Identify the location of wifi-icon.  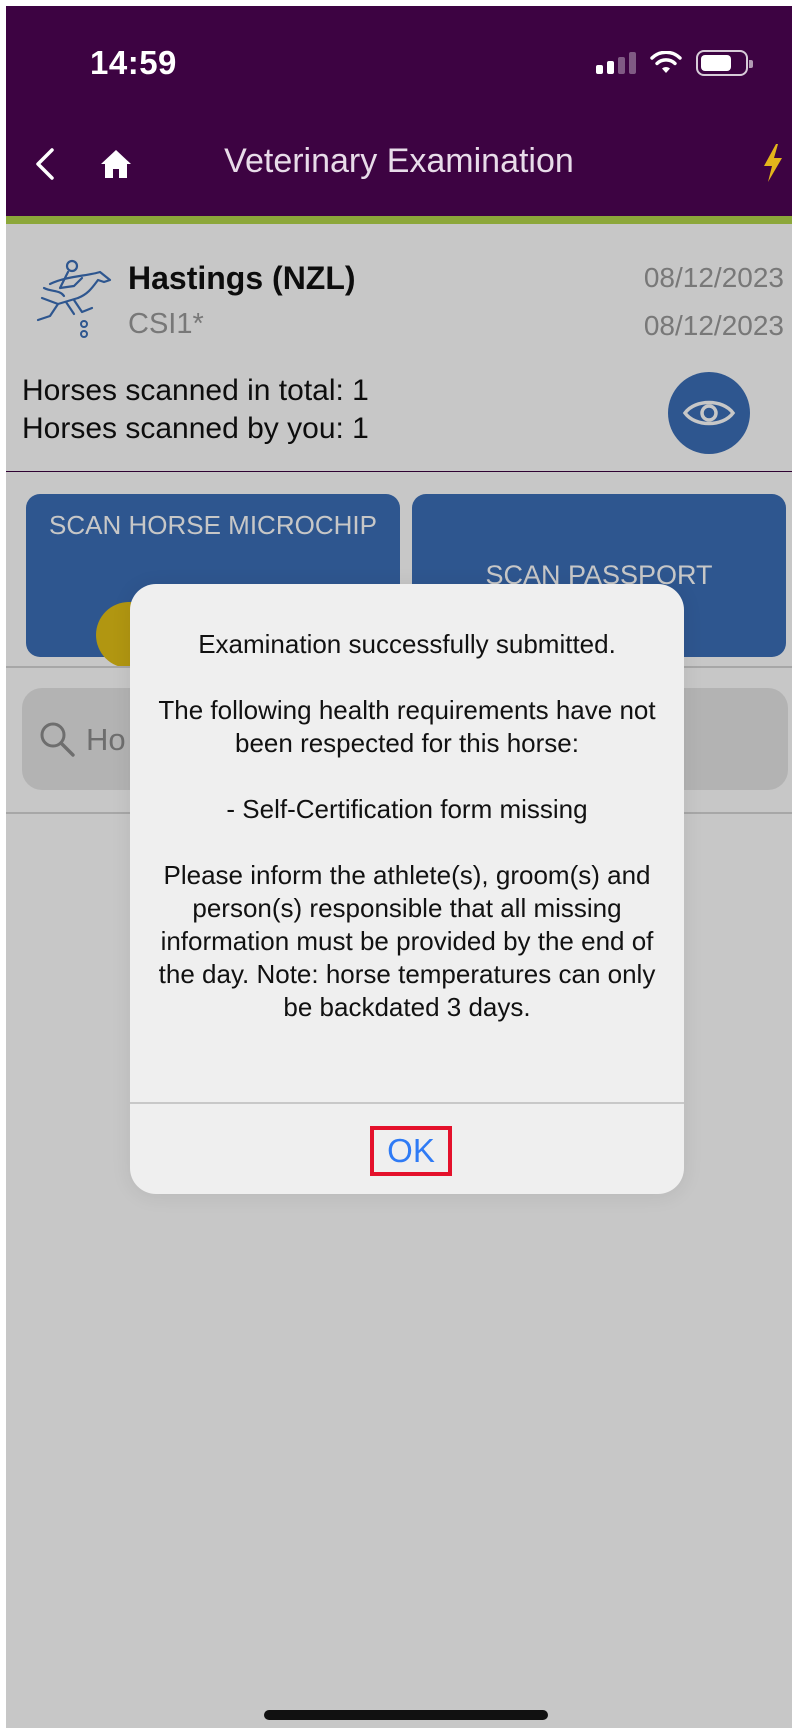
(666, 62).